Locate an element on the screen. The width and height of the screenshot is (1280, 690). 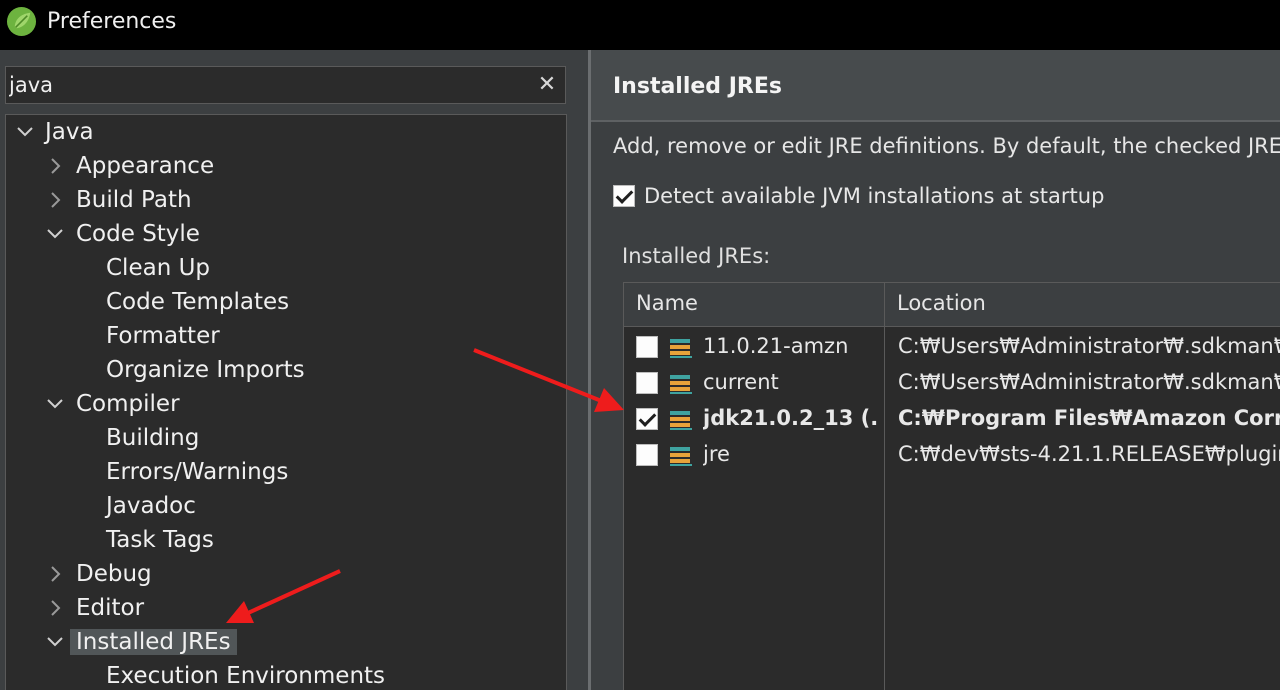
tree-item-javadoc: Javadoc is located at coordinates (286, 506).